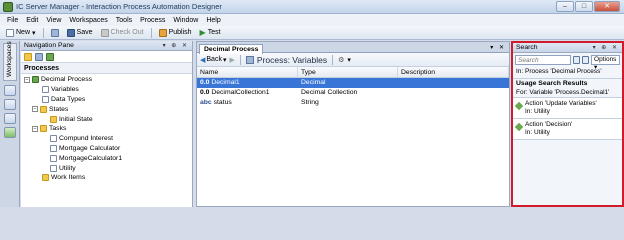 The image size is (624, 240). Describe the element at coordinates (106, 100) in the screenshot. I see `tree-item-data-types: Data Types` at that location.